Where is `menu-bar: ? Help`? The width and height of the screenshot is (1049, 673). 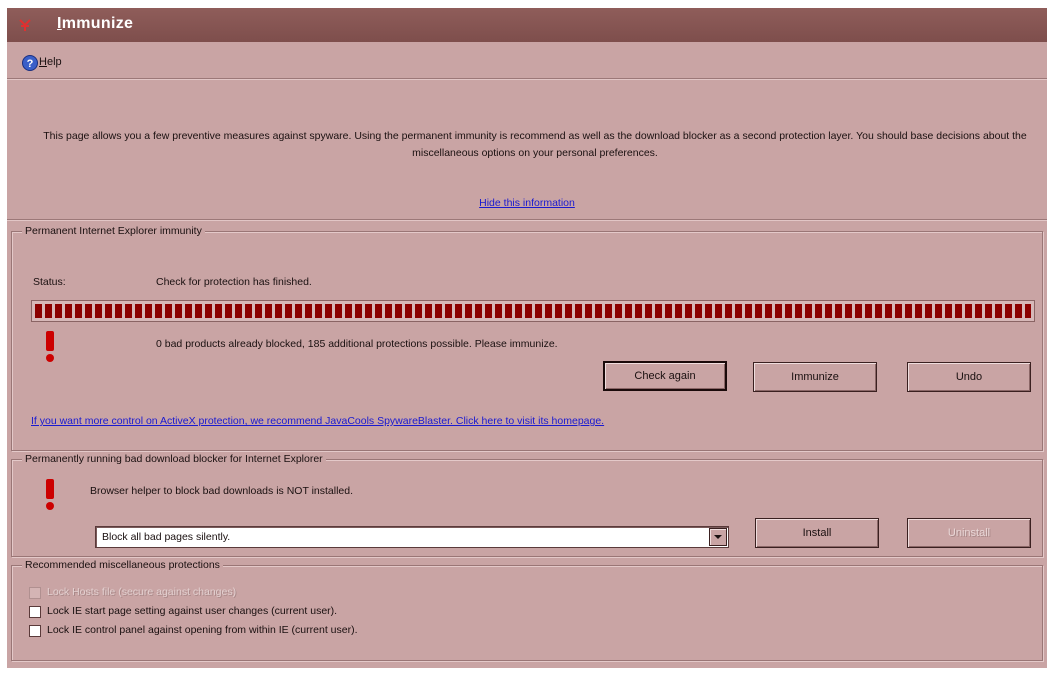
menu-bar: ? Help is located at coordinates (527, 65).